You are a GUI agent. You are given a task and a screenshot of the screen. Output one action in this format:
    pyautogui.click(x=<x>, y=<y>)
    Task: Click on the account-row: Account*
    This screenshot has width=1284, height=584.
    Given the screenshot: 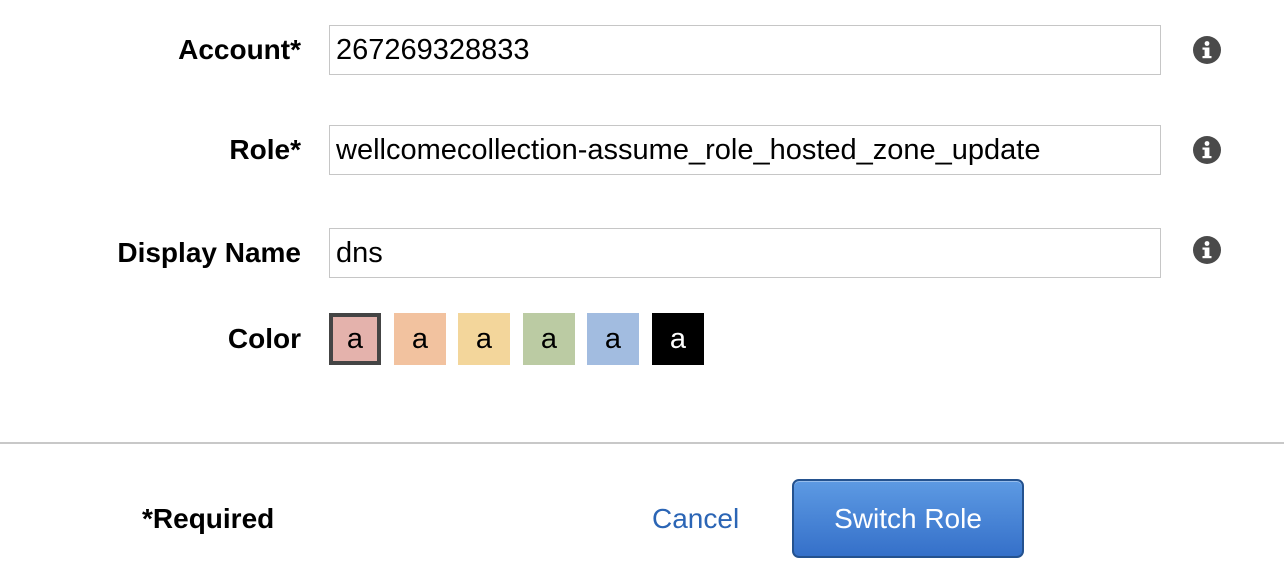 What is the action you would take?
    pyautogui.click(x=642, y=50)
    